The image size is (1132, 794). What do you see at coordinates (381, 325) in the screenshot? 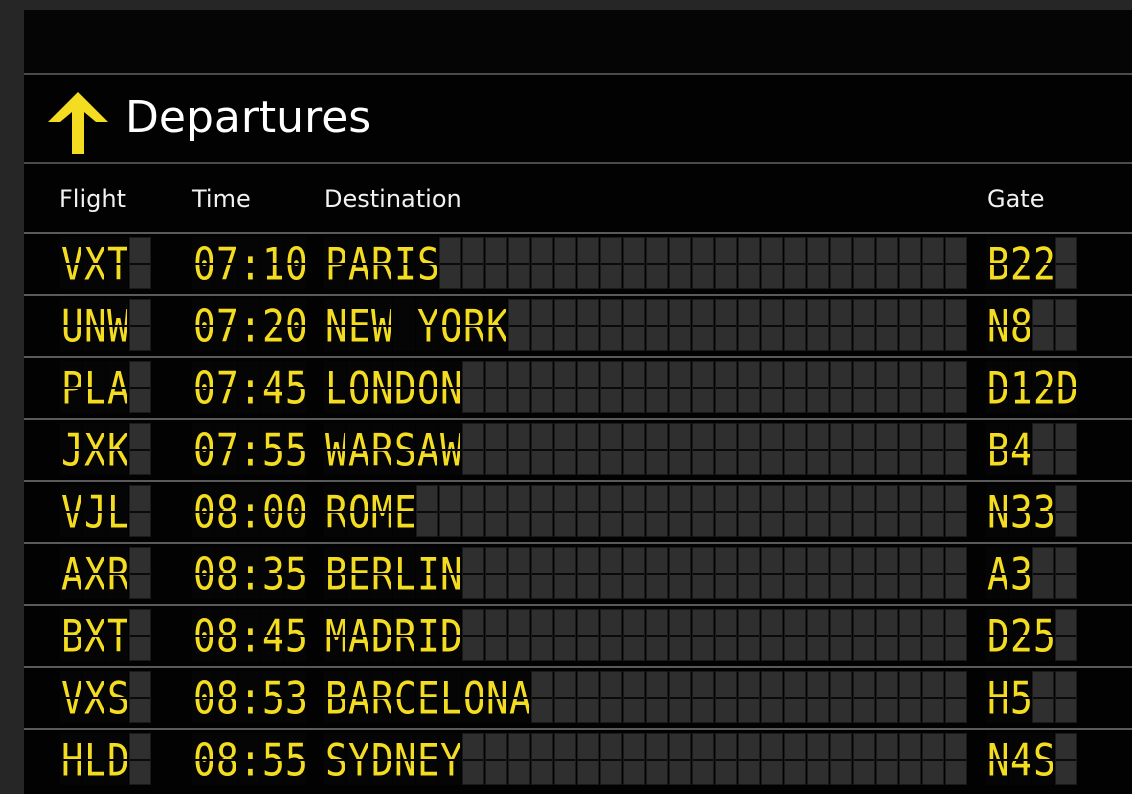
I see `flap-cell: W` at bounding box center [381, 325].